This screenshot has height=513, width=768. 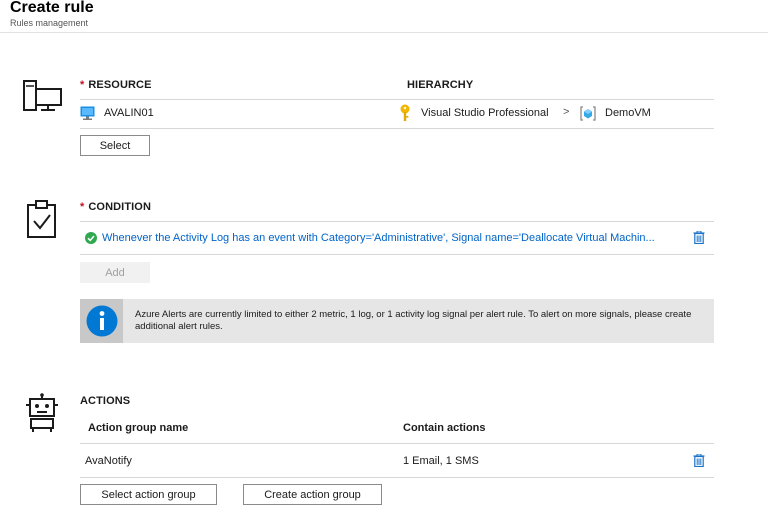 What do you see at coordinates (588, 113) in the screenshot?
I see `resource-group-icon` at bounding box center [588, 113].